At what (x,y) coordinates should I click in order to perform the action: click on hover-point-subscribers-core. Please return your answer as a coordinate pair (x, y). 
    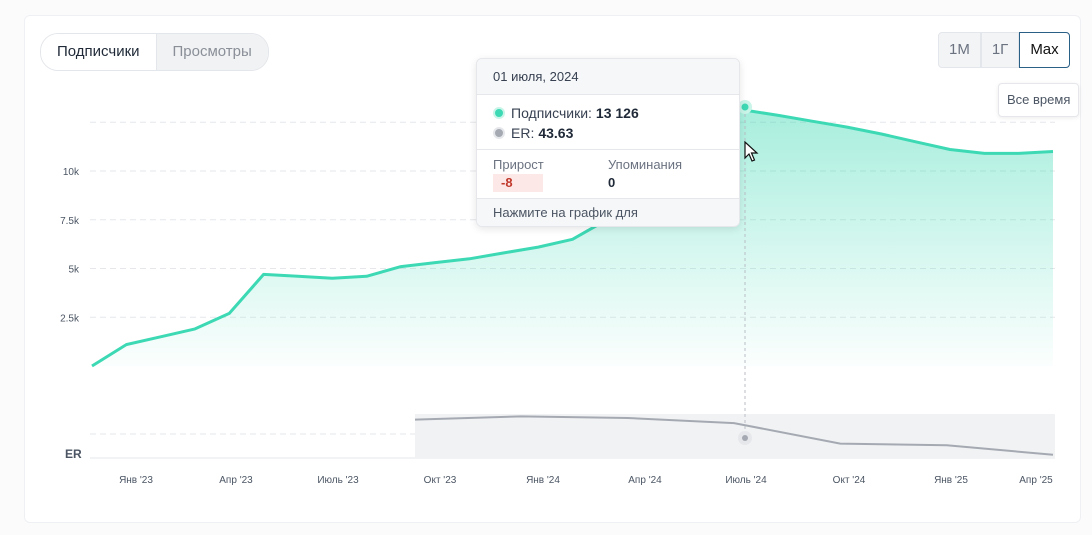
    Looking at the image, I should click on (745, 107).